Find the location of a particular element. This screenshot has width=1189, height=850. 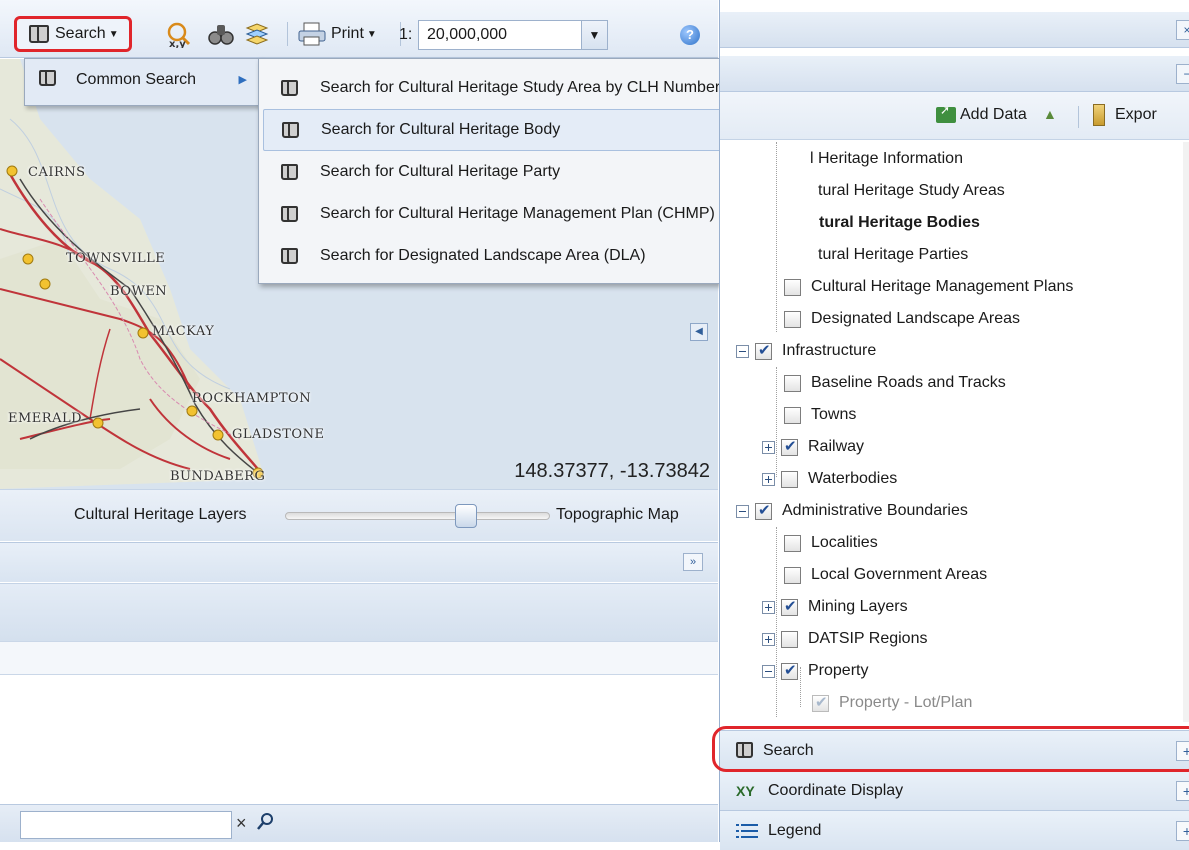

layer-mining-layers: Mining Layers is located at coordinates (835, 607).